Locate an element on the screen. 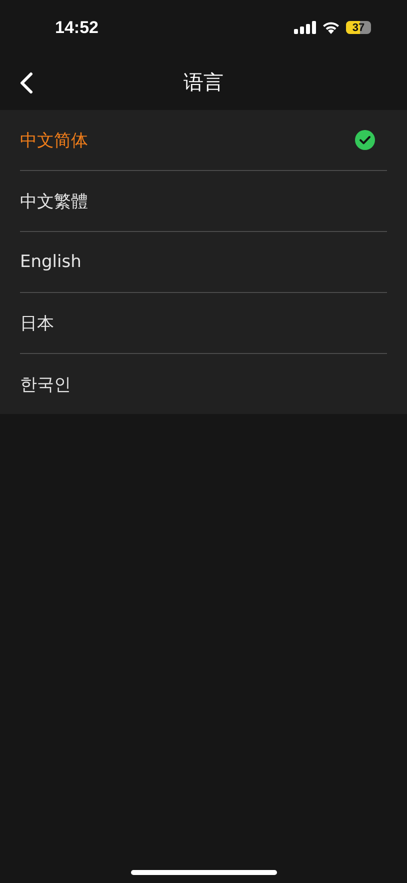 Image resolution: width=407 pixels, height=883 pixels. page-title: 语言 is located at coordinates (204, 82).